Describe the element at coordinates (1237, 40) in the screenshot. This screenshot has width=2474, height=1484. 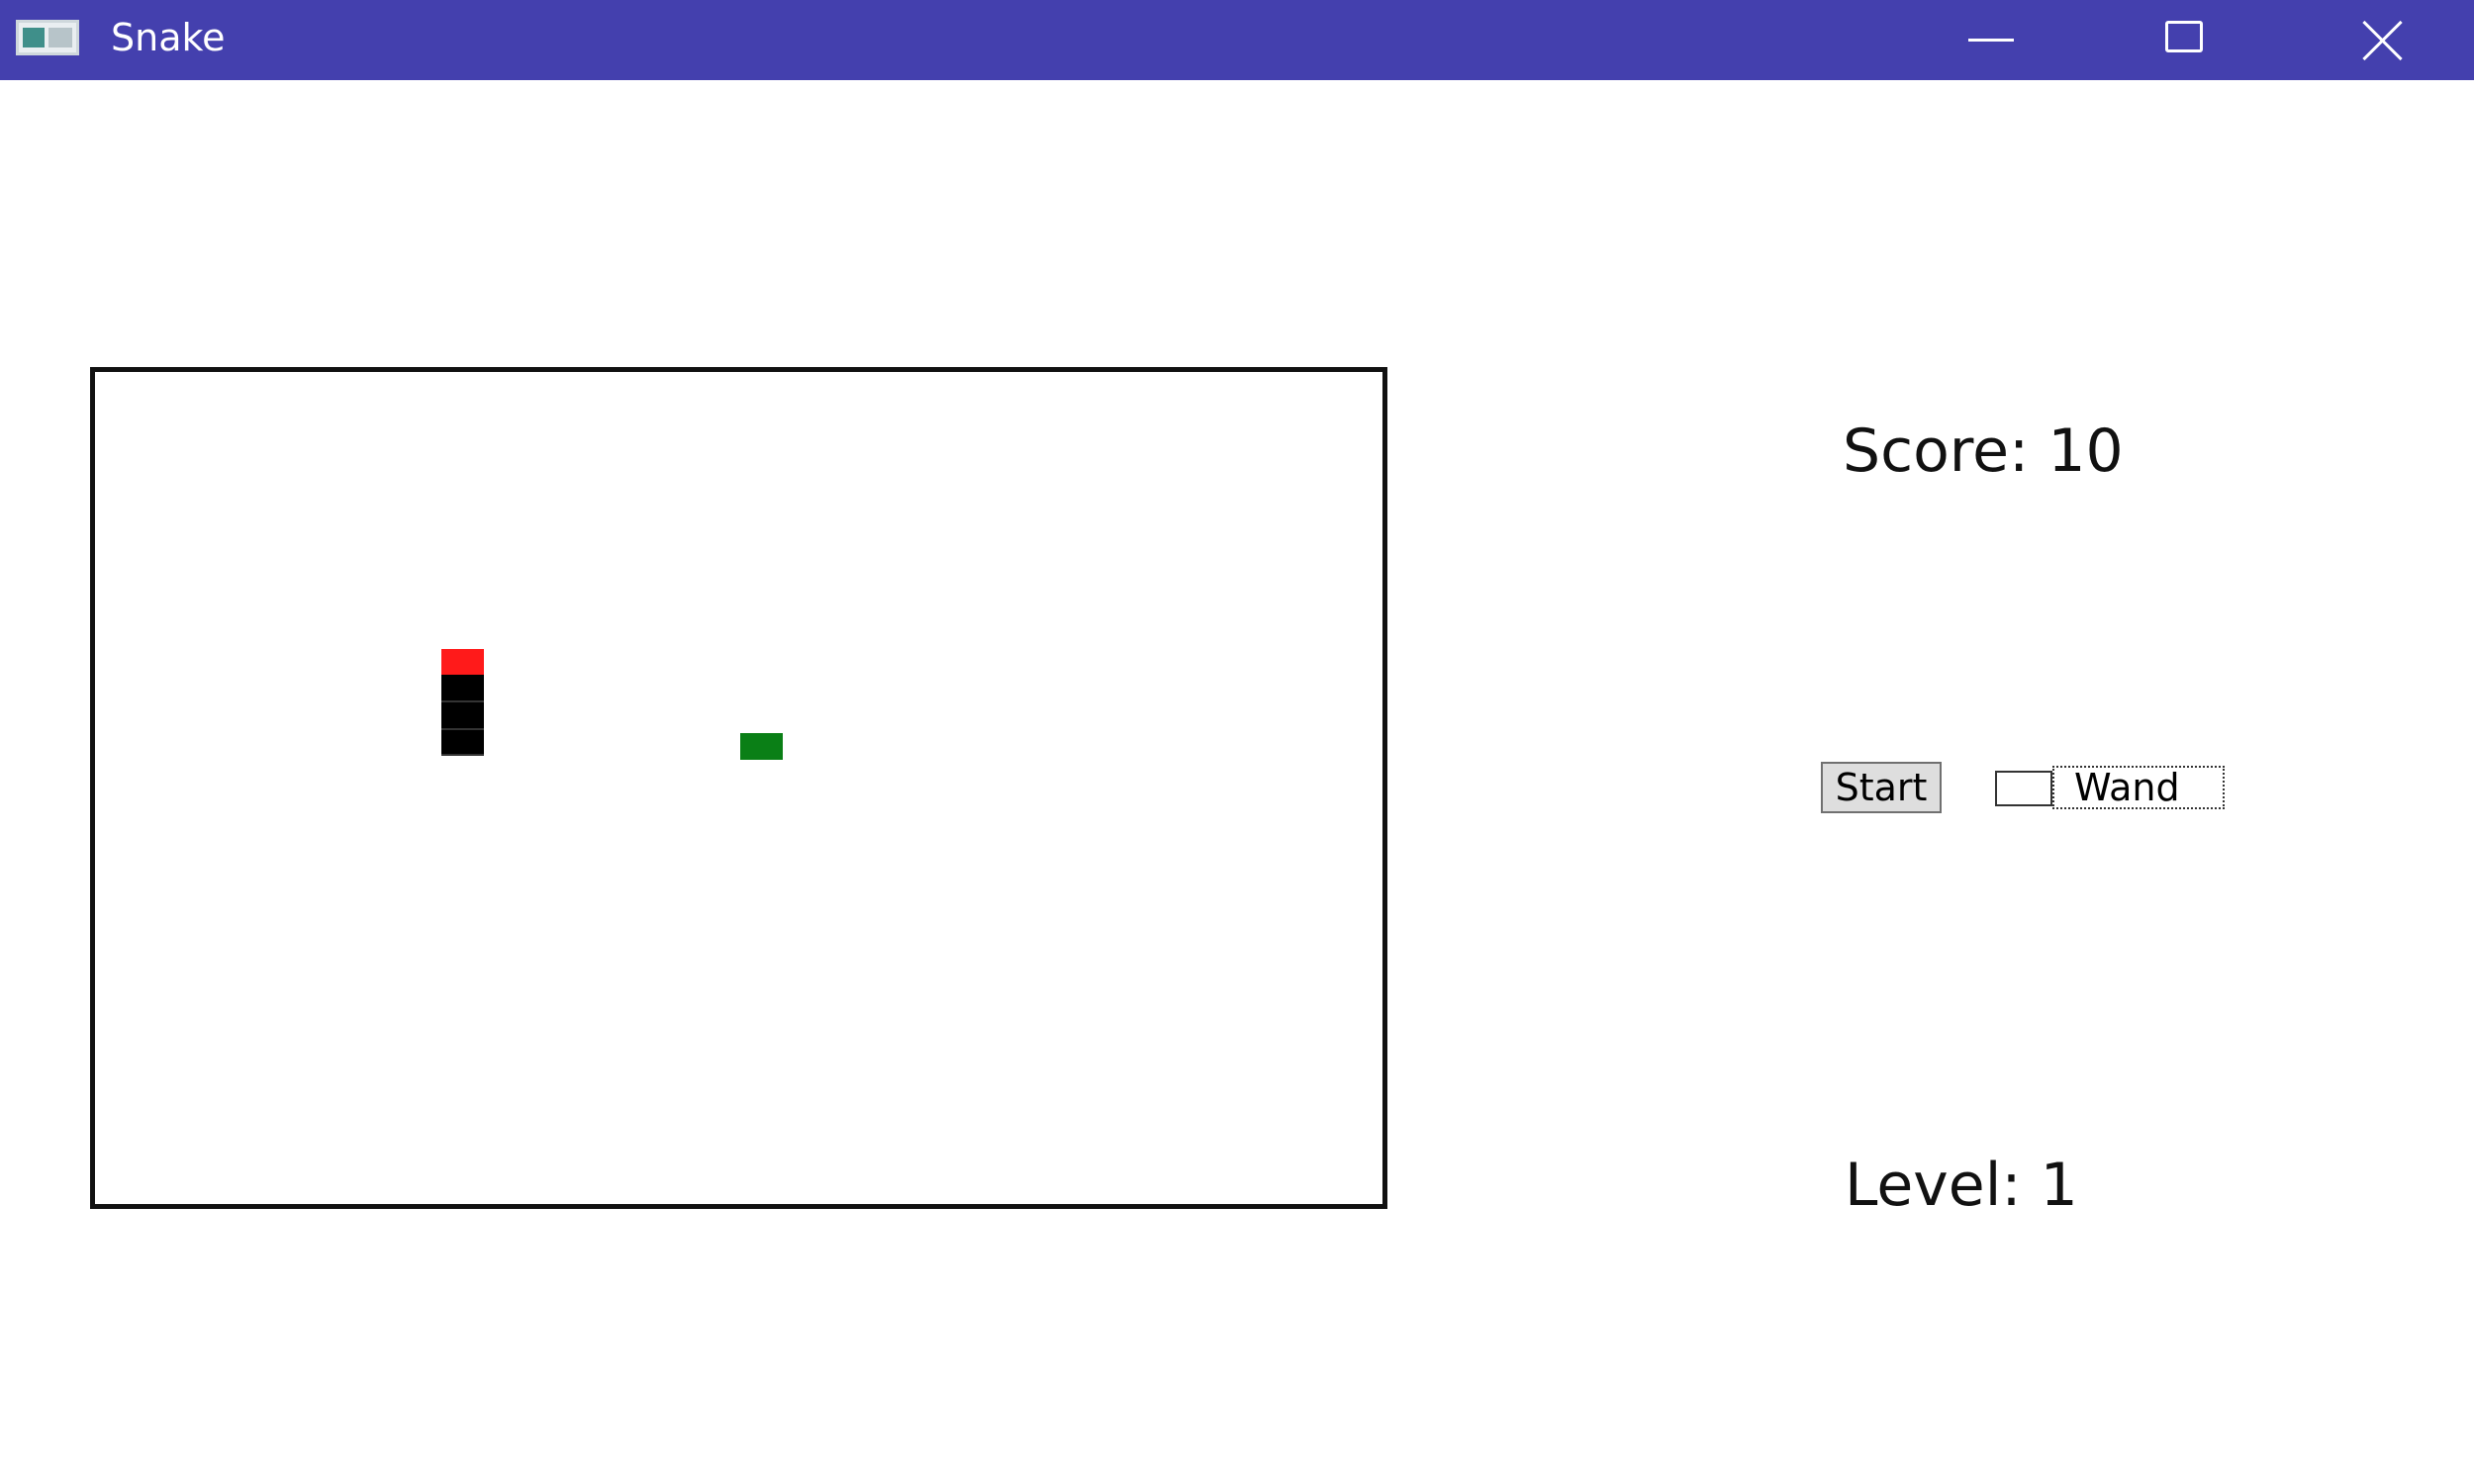
I see `title-bar: Snake` at that location.